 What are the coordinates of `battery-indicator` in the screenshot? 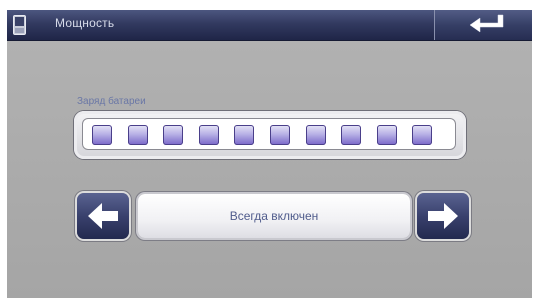 It's located at (270, 135).